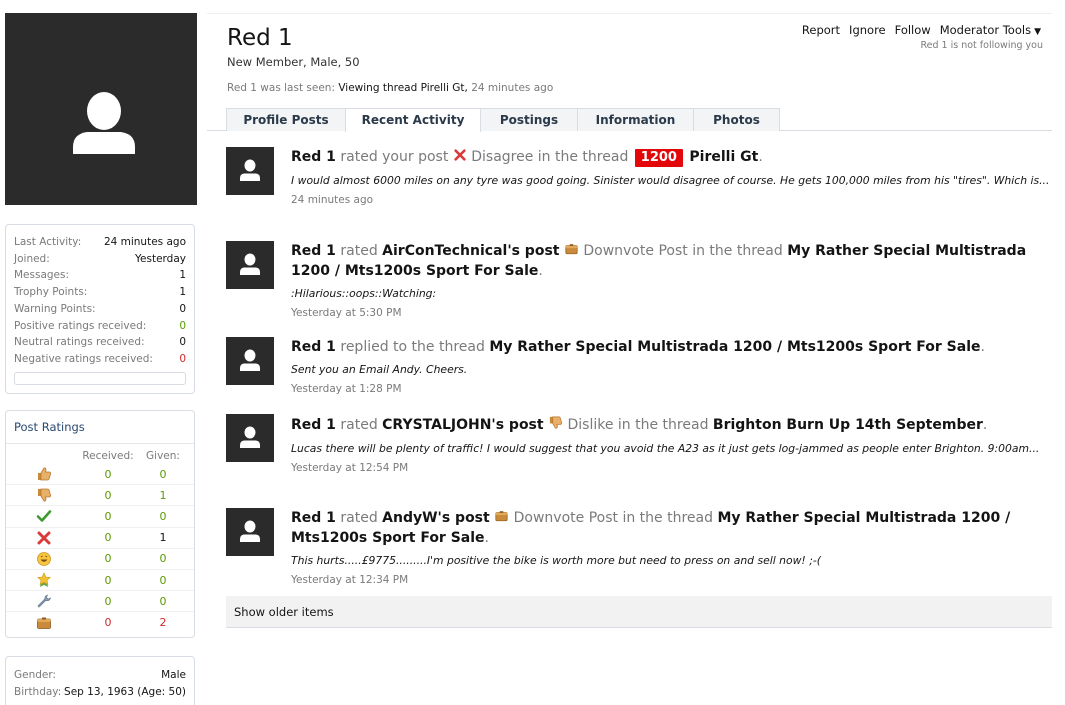  I want to click on report-link: Report, so click(821, 30).